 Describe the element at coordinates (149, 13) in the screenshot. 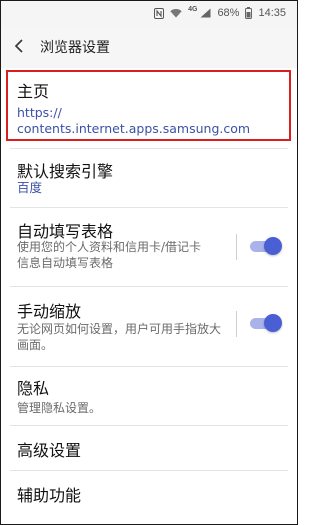

I see `status-bar: 4G 68% 14:35` at that location.